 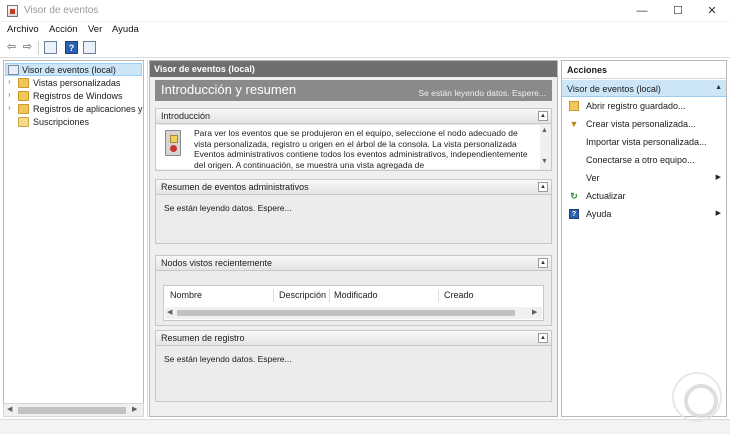 What do you see at coordinates (353, 69) in the screenshot?
I see `overview-header: Visor de eventos (local)` at bounding box center [353, 69].